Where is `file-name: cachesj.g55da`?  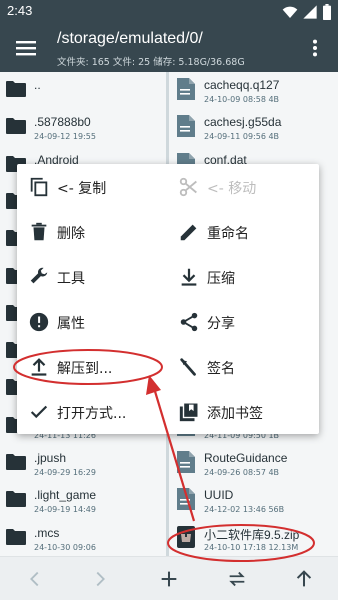 file-name: cachesj.g55da is located at coordinates (243, 122).